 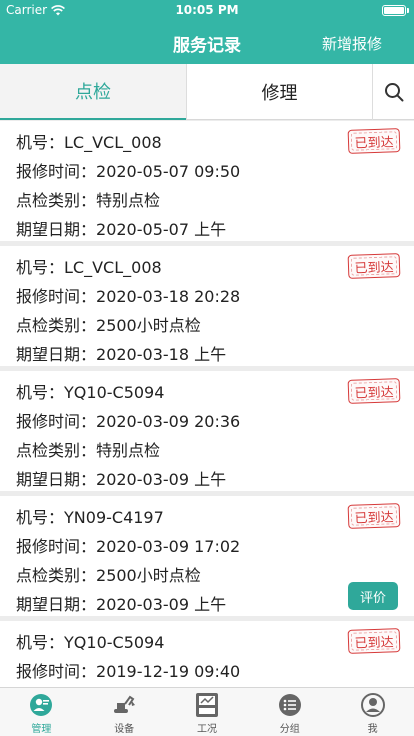 I want to click on add-repair-button: 新增报修, so click(x=352, y=43).